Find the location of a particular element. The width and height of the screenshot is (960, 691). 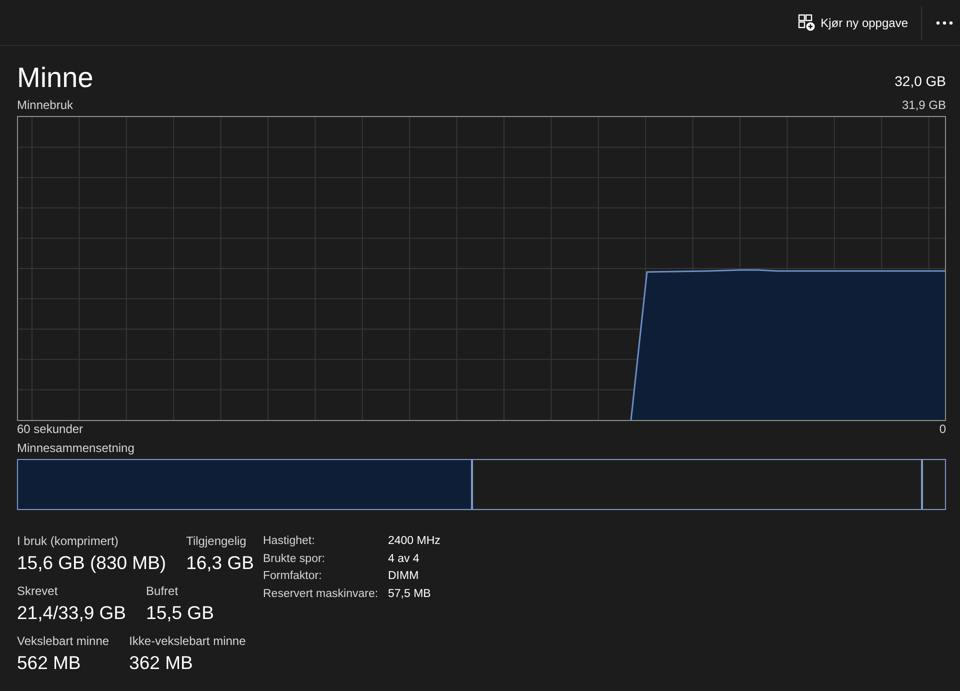

stat-value: 562 MB is located at coordinates (49, 663).